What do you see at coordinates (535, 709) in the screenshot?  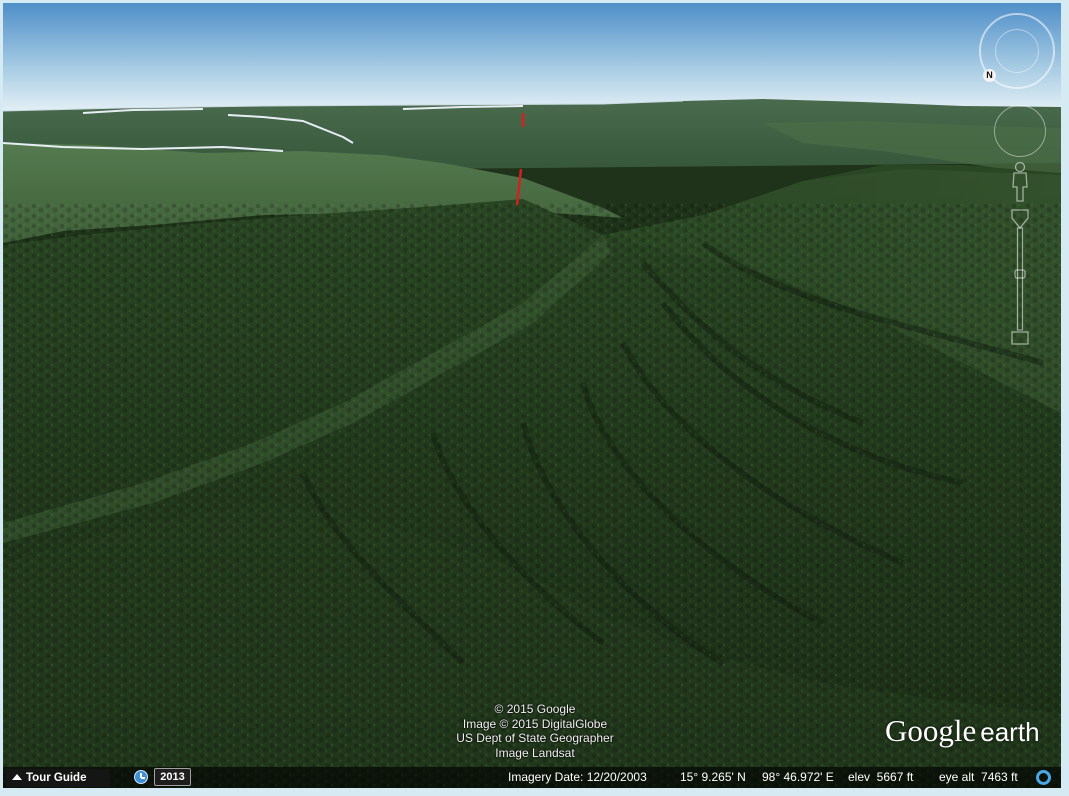 I see `attribution-line: © 2015 Google` at bounding box center [535, 709].